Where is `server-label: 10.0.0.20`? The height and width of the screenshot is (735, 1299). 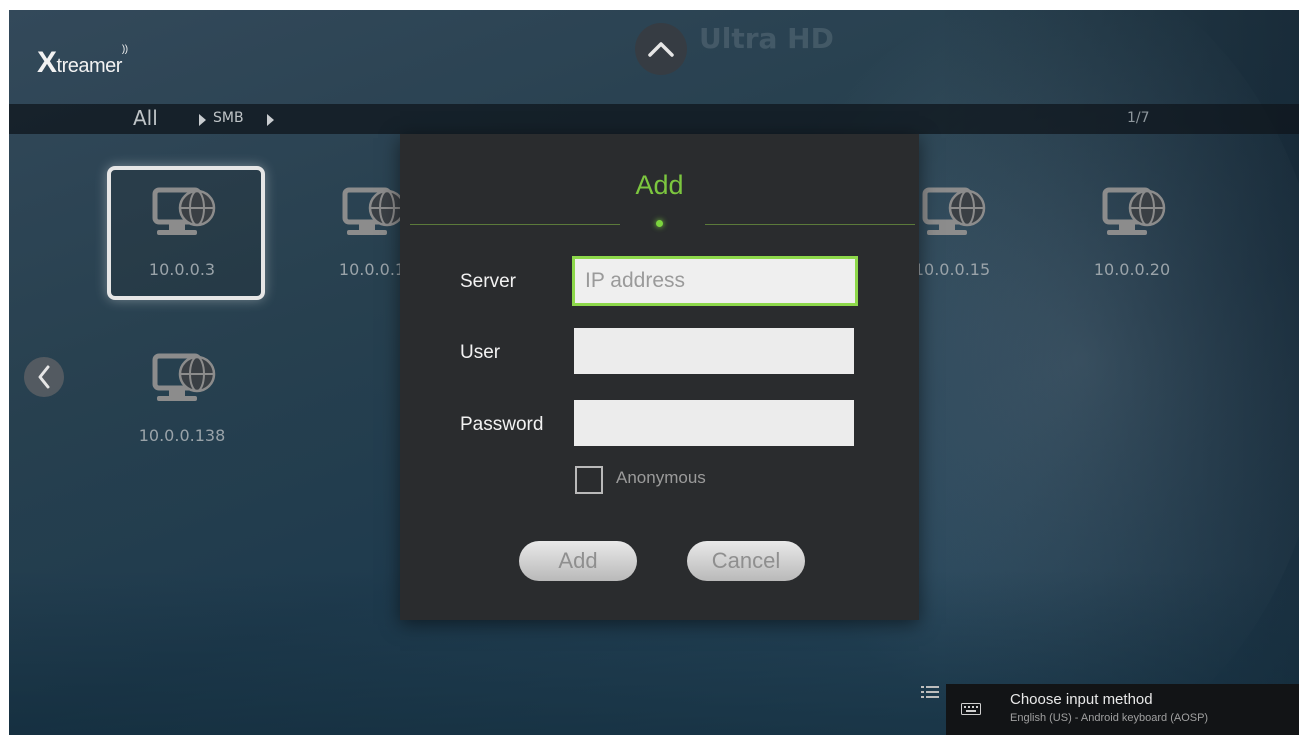 server-label: 10.0.0.20 is located at coordinates (1132, 269).